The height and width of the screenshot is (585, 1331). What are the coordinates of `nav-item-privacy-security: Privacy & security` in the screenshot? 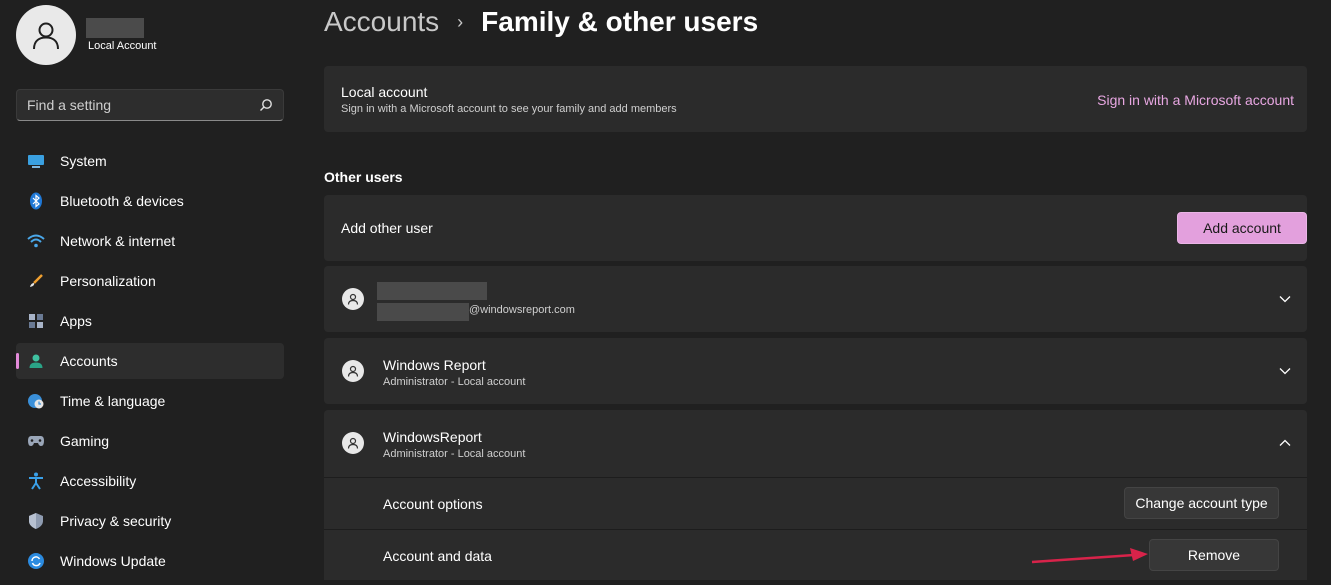 It's located at (150, 521).